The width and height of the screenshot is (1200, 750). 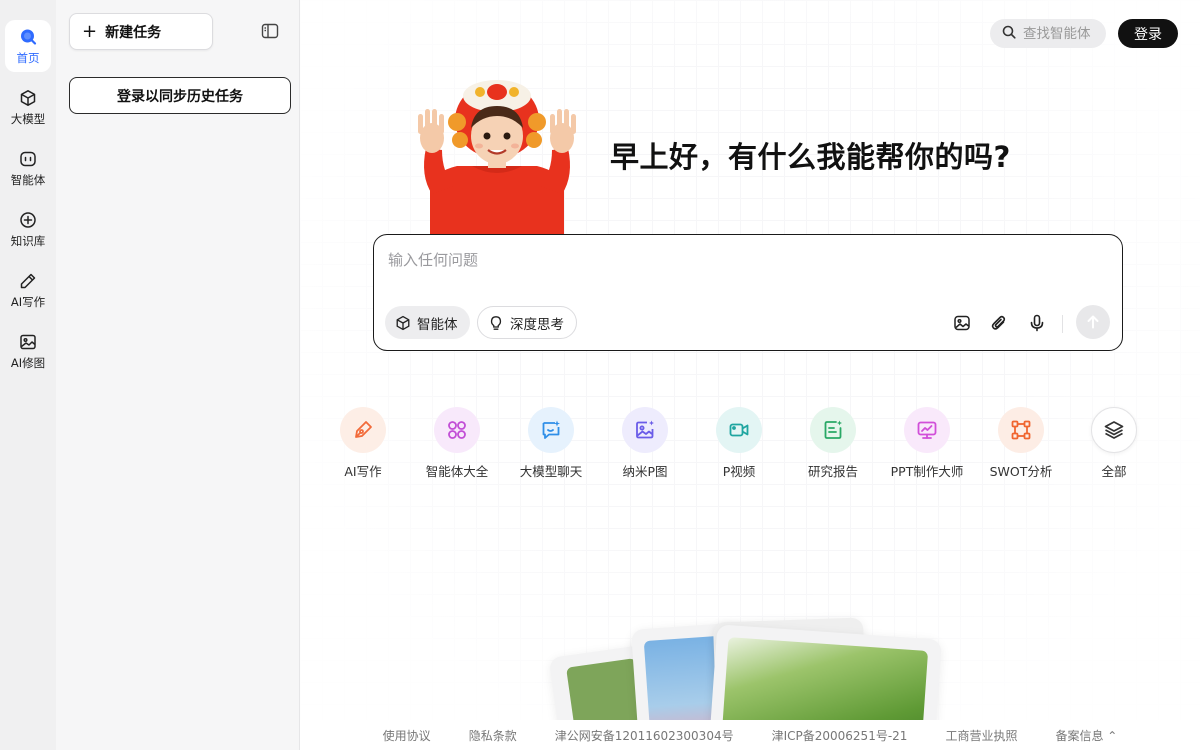 I want to click on chip-label: 智能体, so click(x=437, y=324).